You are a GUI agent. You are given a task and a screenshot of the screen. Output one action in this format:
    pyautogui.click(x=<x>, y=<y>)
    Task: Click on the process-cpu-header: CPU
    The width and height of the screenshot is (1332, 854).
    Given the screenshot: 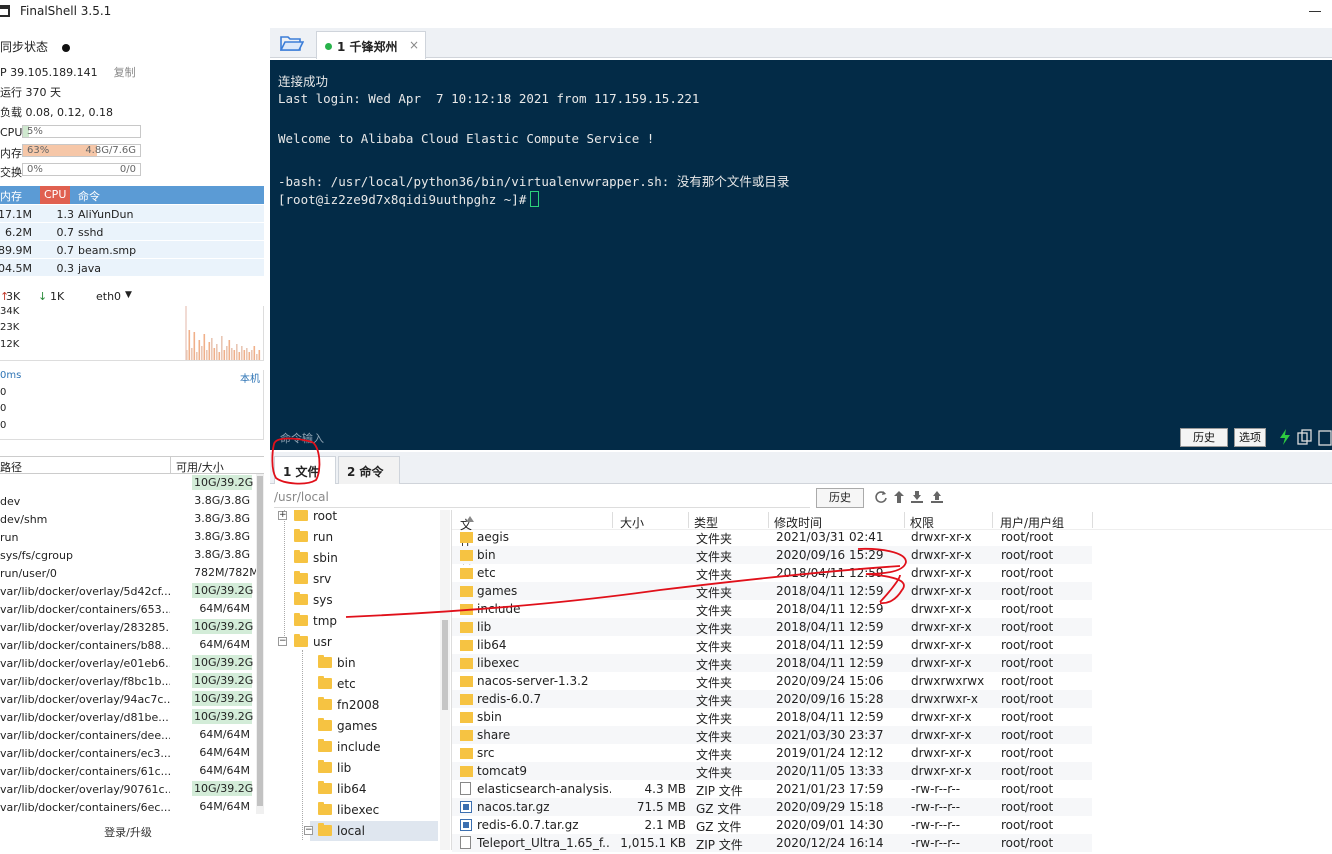 What is the action you would take?
    pyautogui.click(x=55, y=195)
    